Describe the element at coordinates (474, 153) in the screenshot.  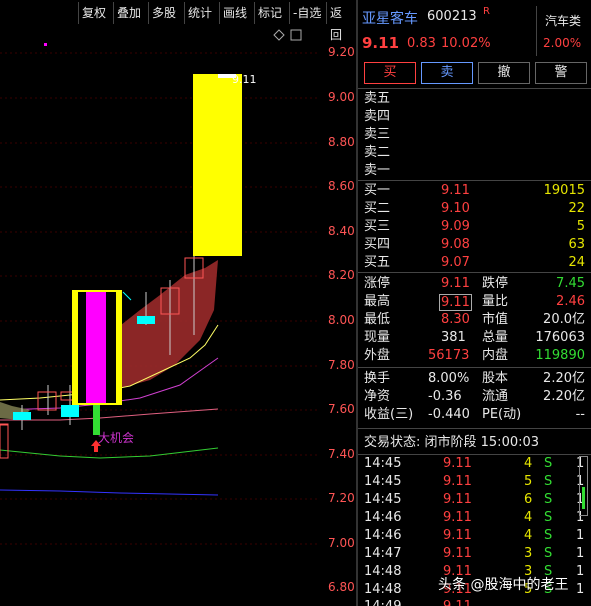
I see `ask-row-2: 卖二` at that location.